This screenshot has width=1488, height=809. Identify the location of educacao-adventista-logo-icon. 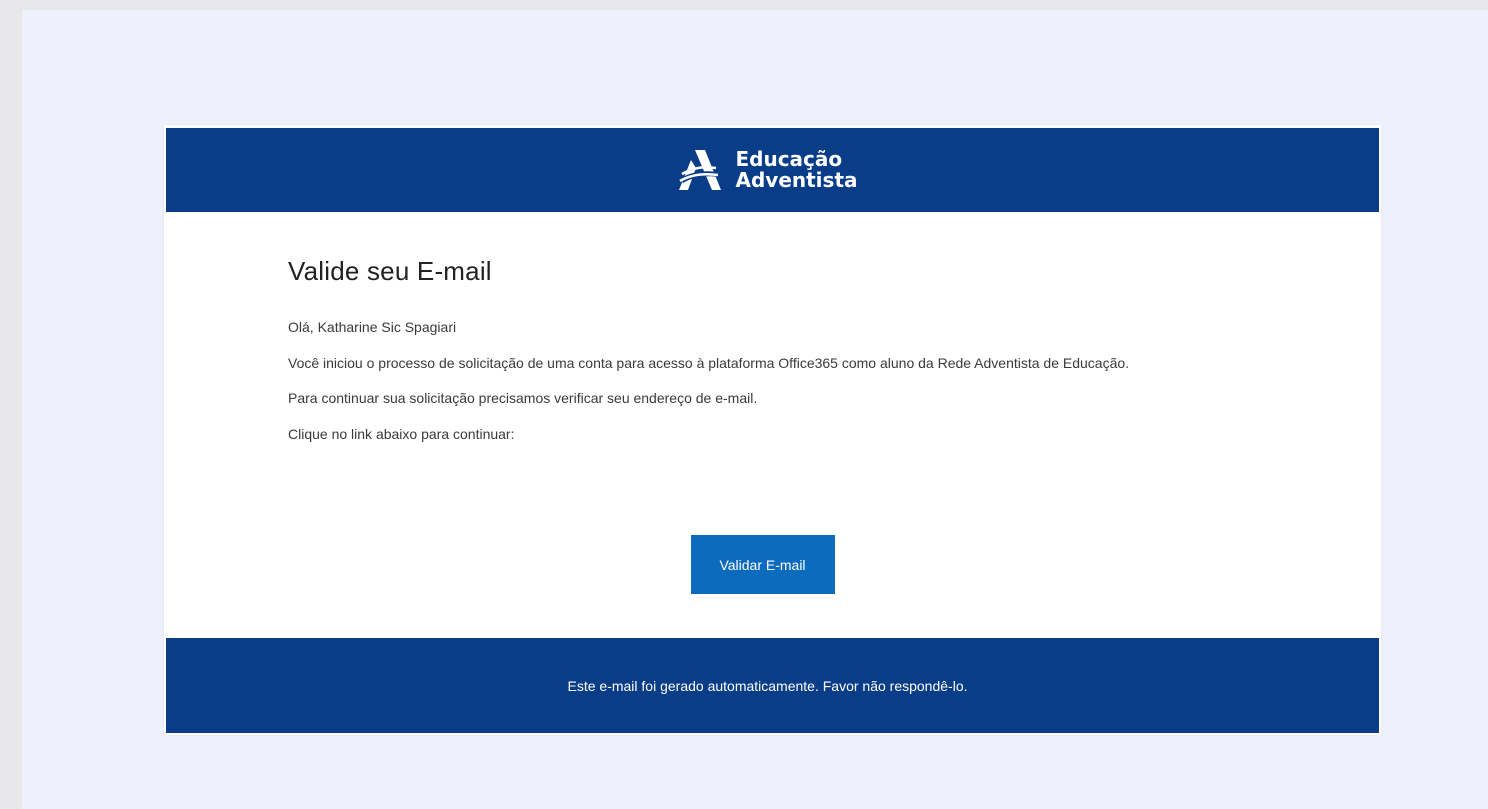
(700, 170).